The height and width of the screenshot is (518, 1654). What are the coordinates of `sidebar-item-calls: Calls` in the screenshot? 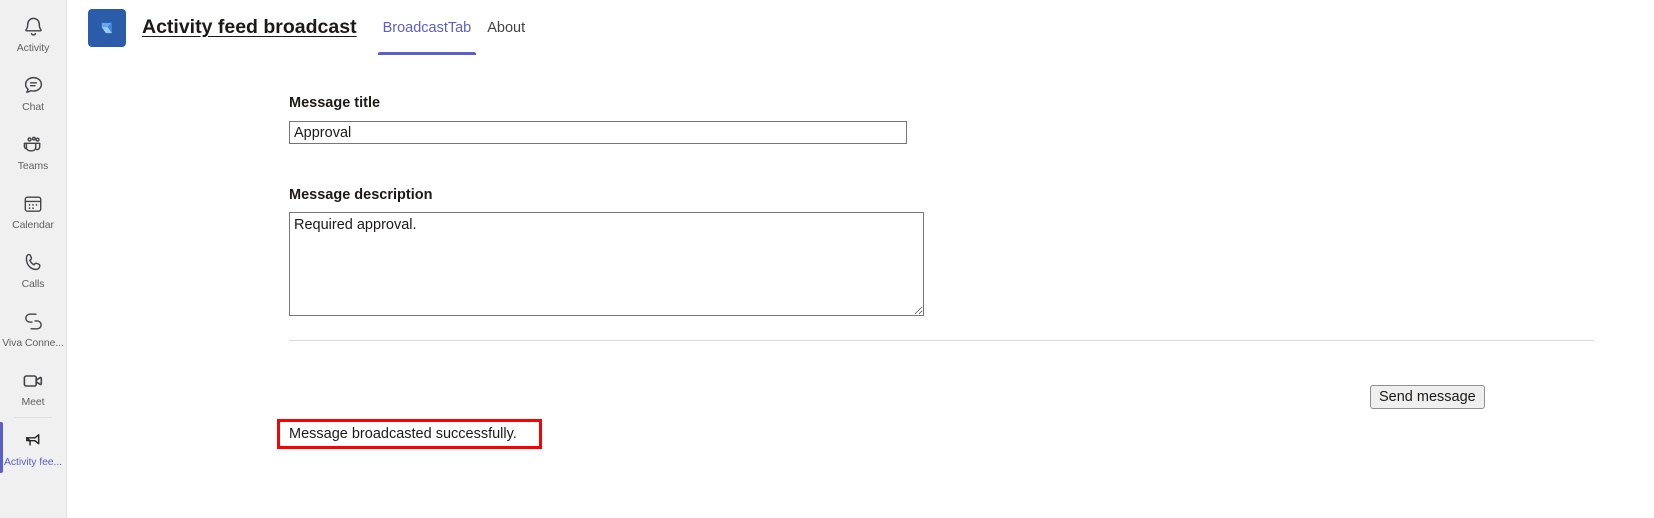 It's located at (33, 269).